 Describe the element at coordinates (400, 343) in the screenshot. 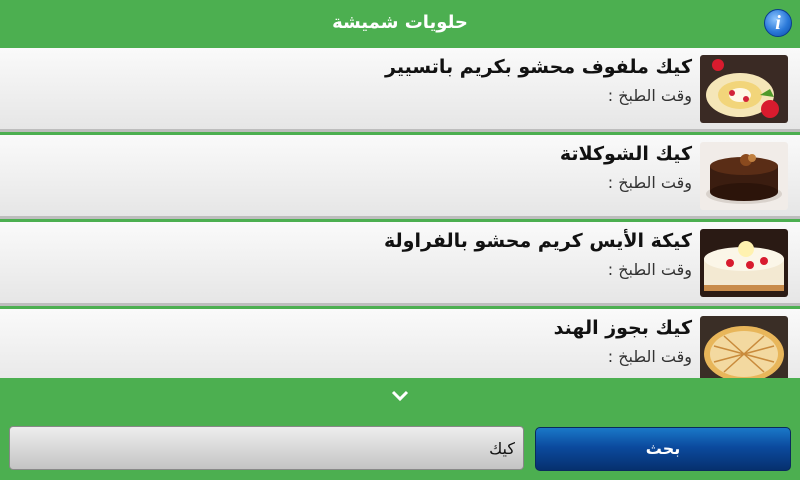

I see `list-item: كيك بجوز الهند وقت الطبخ :` at that location.